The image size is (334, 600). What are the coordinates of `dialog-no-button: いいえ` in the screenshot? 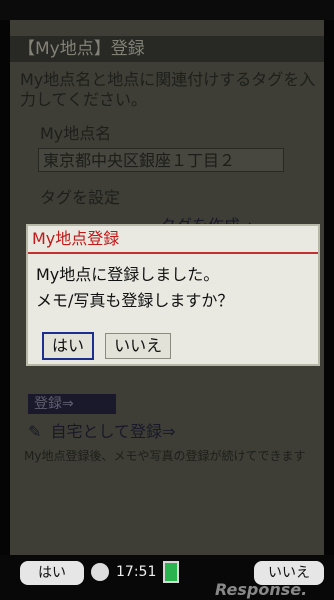 It's located at (138, 346).